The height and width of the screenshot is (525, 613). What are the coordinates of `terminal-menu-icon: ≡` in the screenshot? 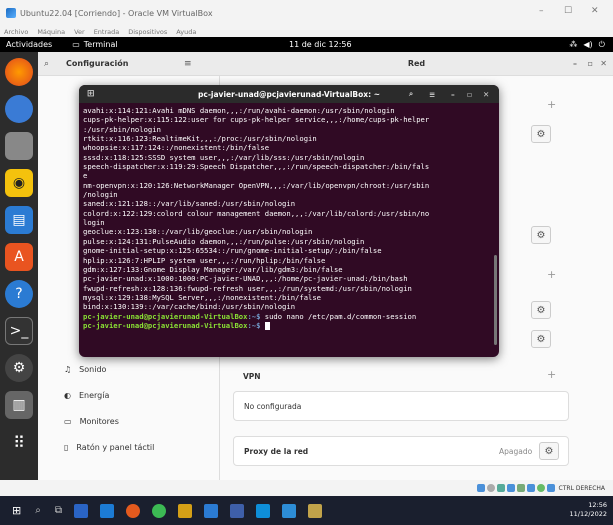 It's located at (432, 94).